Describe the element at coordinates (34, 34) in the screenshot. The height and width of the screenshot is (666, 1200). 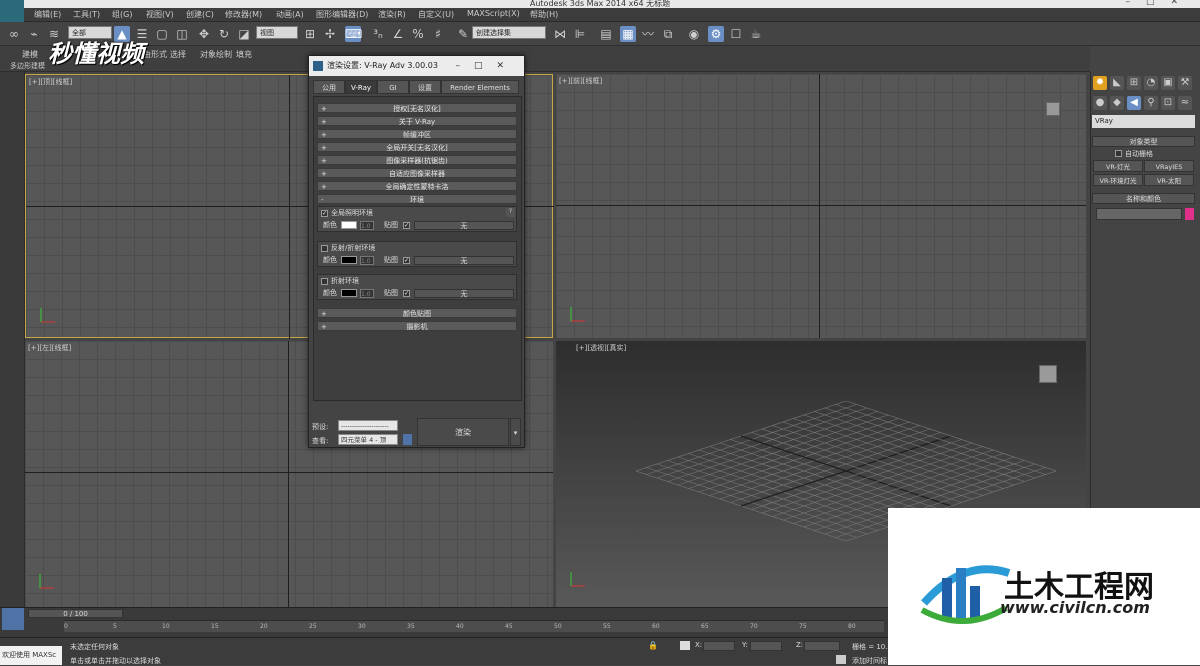
I see `unlink-icon: ⌁` at that location.